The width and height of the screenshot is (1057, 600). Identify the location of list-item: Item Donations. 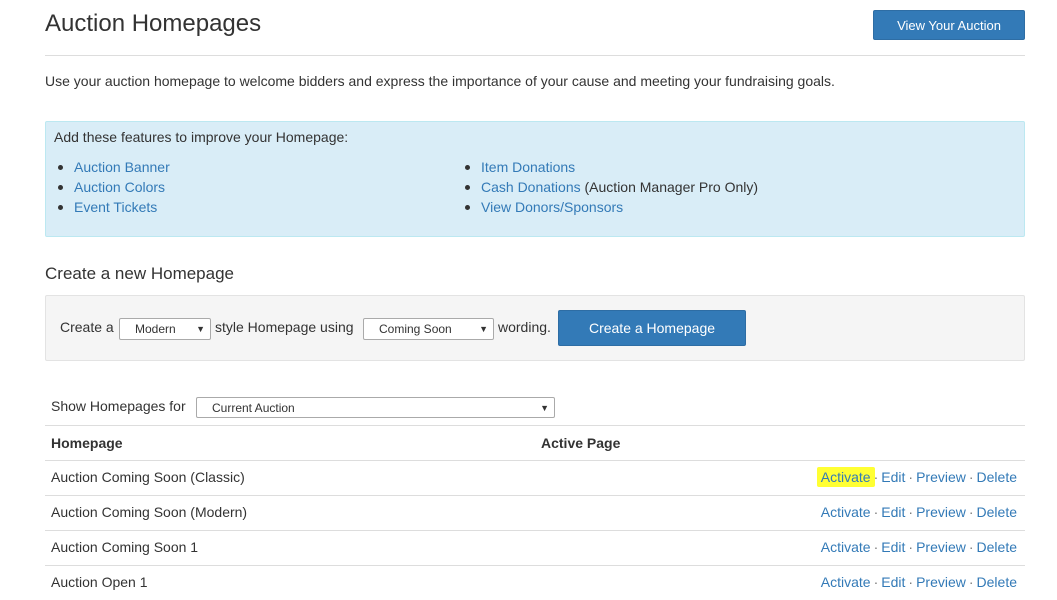
(605, 167).